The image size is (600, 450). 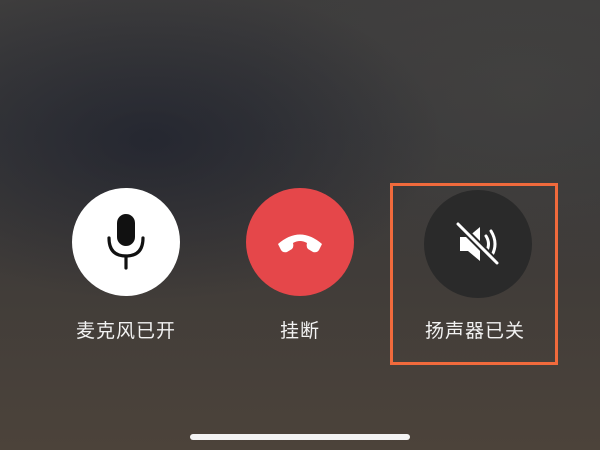 I want to click on speaker-muted-icon, so click(x=477, y=243).